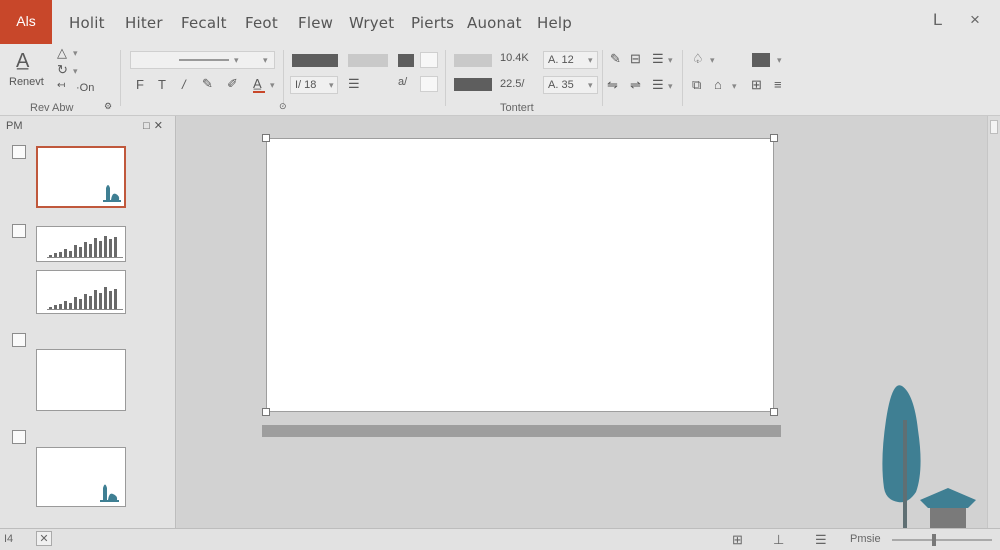 The width and height of the screenshot is (1000, 550). I want to click on lock-icon: ⌂, so click(718, 84).